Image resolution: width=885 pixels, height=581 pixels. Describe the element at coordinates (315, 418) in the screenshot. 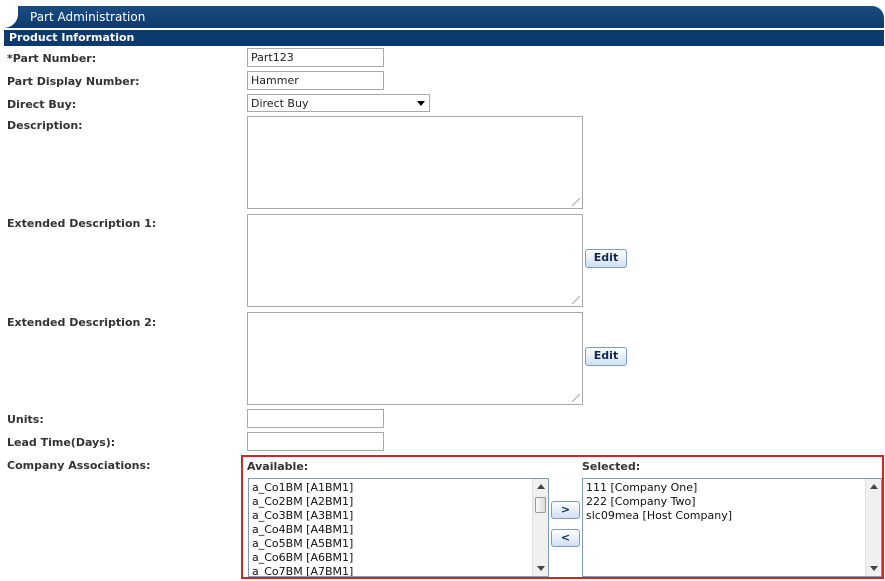

I see `units-input` at that location.